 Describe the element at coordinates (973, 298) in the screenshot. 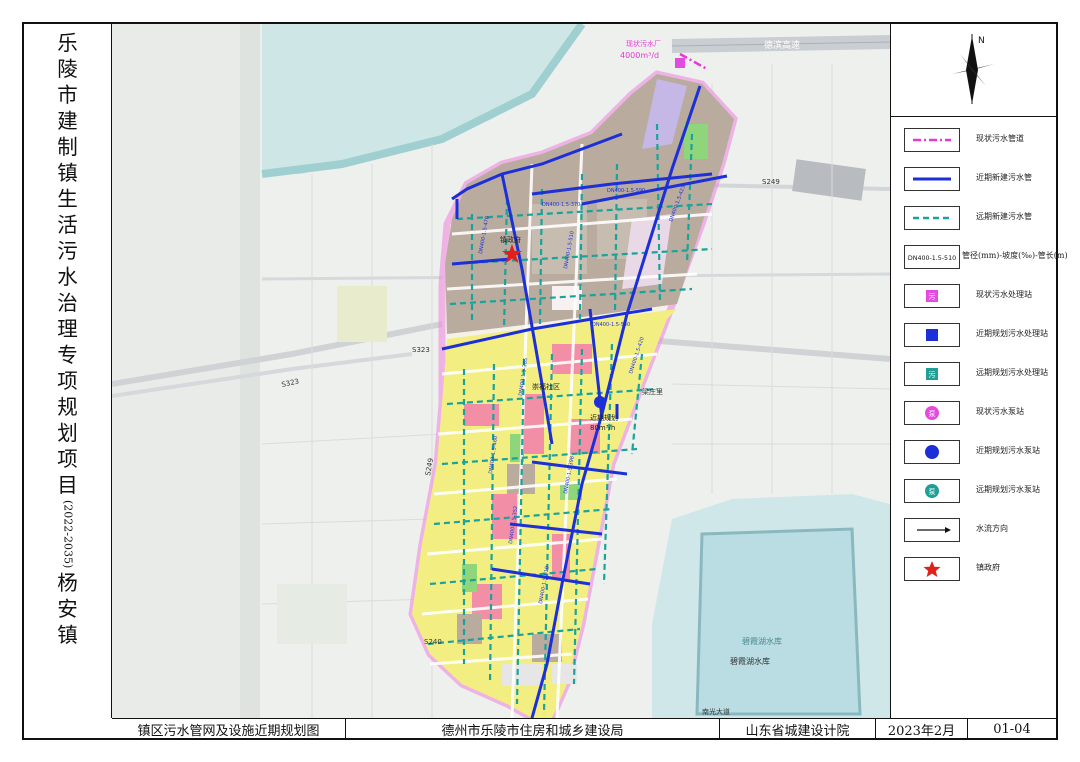

I see `legend-row: 污 现状污水处理站` at that location.